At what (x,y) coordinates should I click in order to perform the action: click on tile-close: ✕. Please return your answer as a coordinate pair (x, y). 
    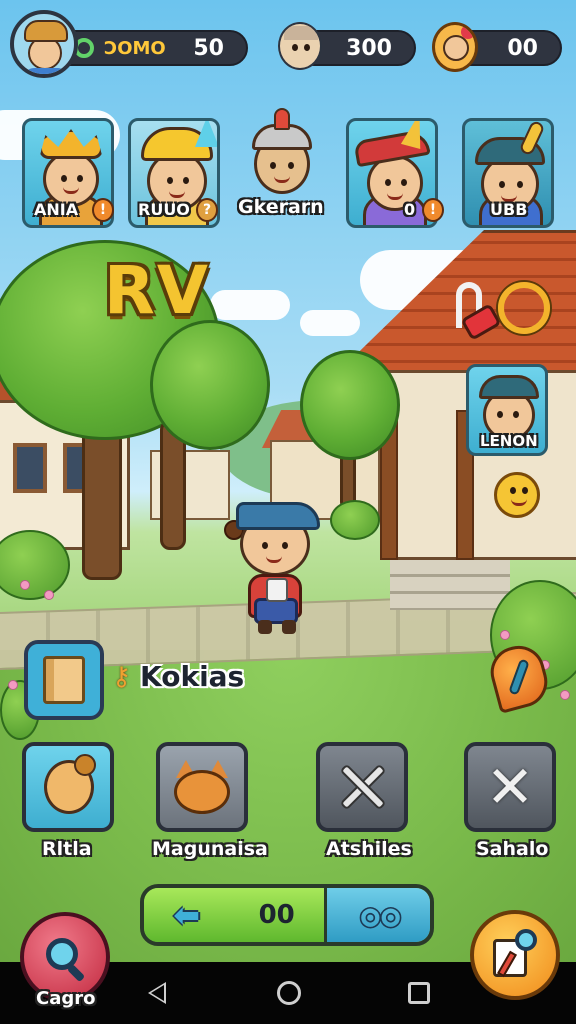
    Looking at the image, I should click on (510, 787).